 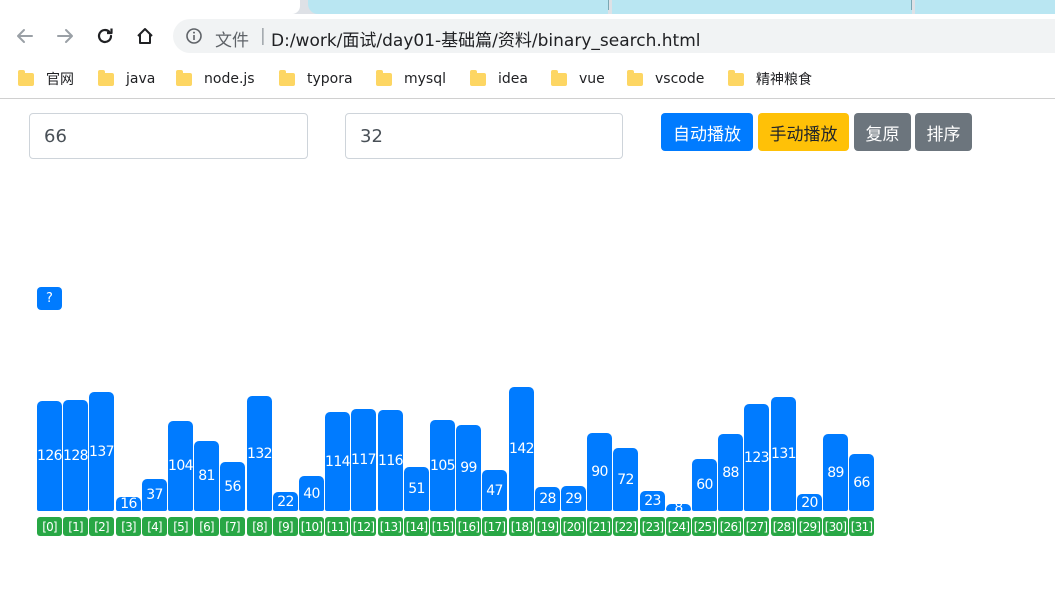 I want to click on array-bar: 20, so click(x=809, y=502).